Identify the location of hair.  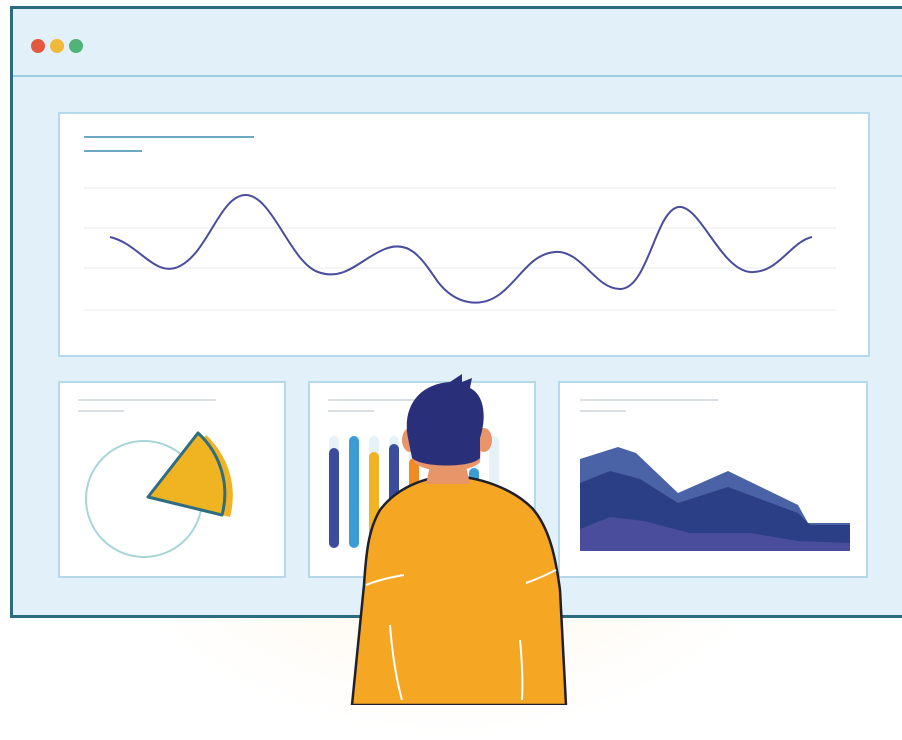
(445, 420).